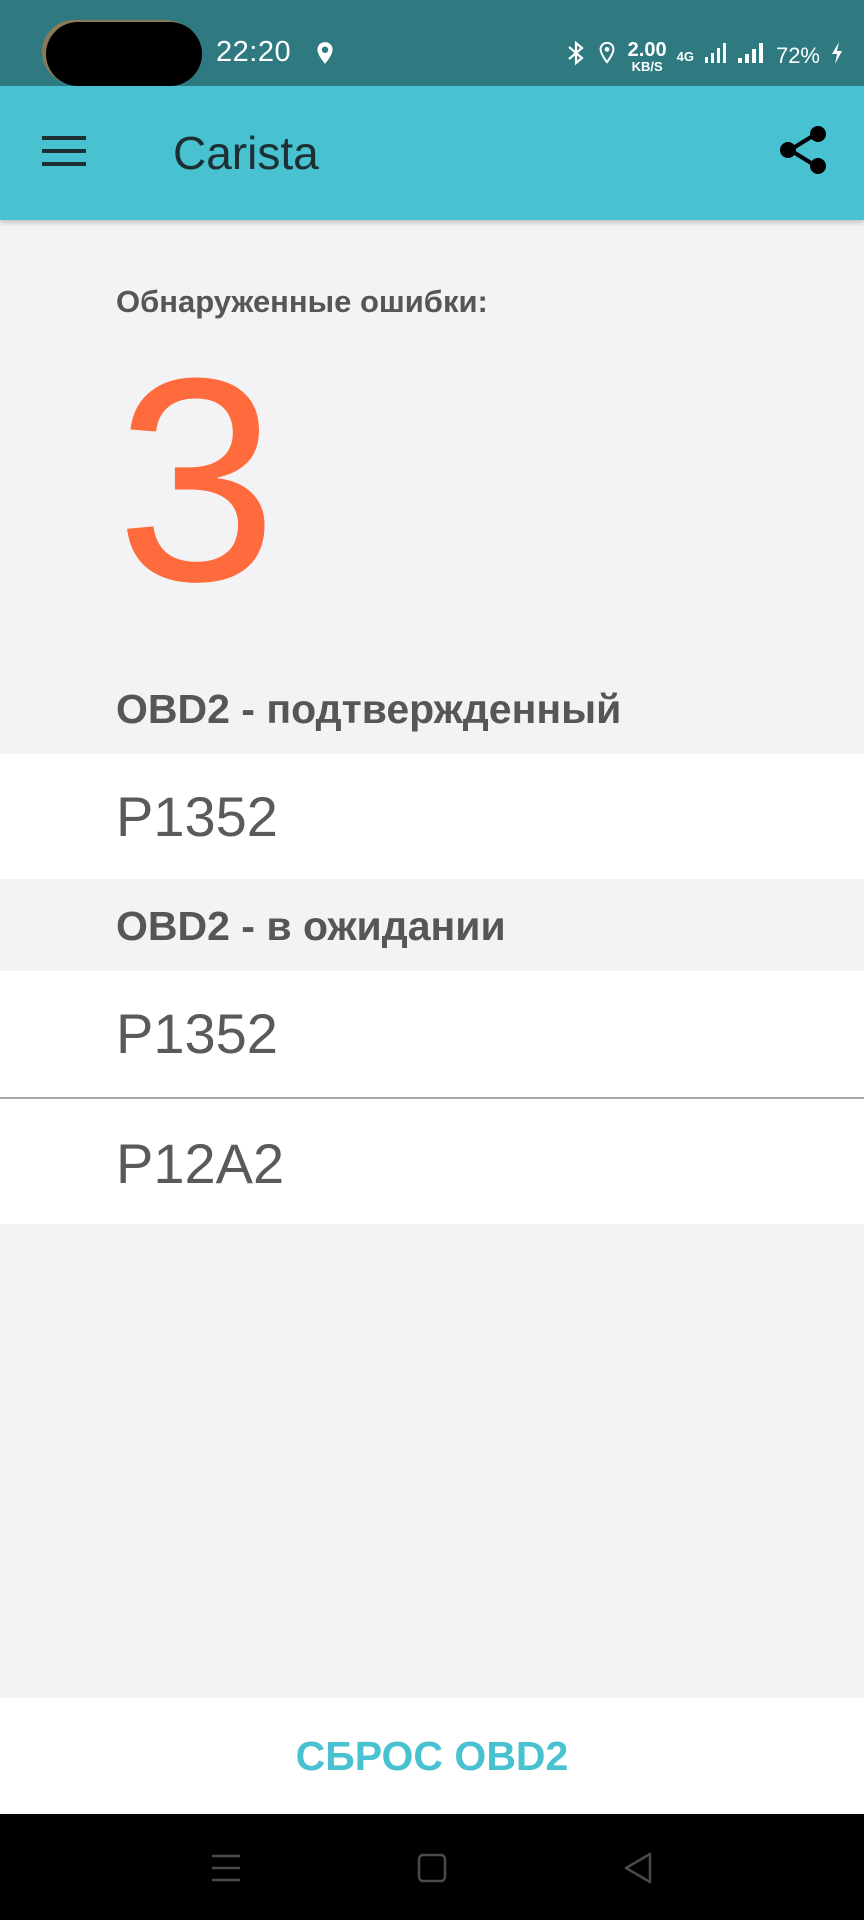  What do you see at coordinates (325, 55) in the screenshot?
I see `location-pin-icon` at bounding box center [325, 55].